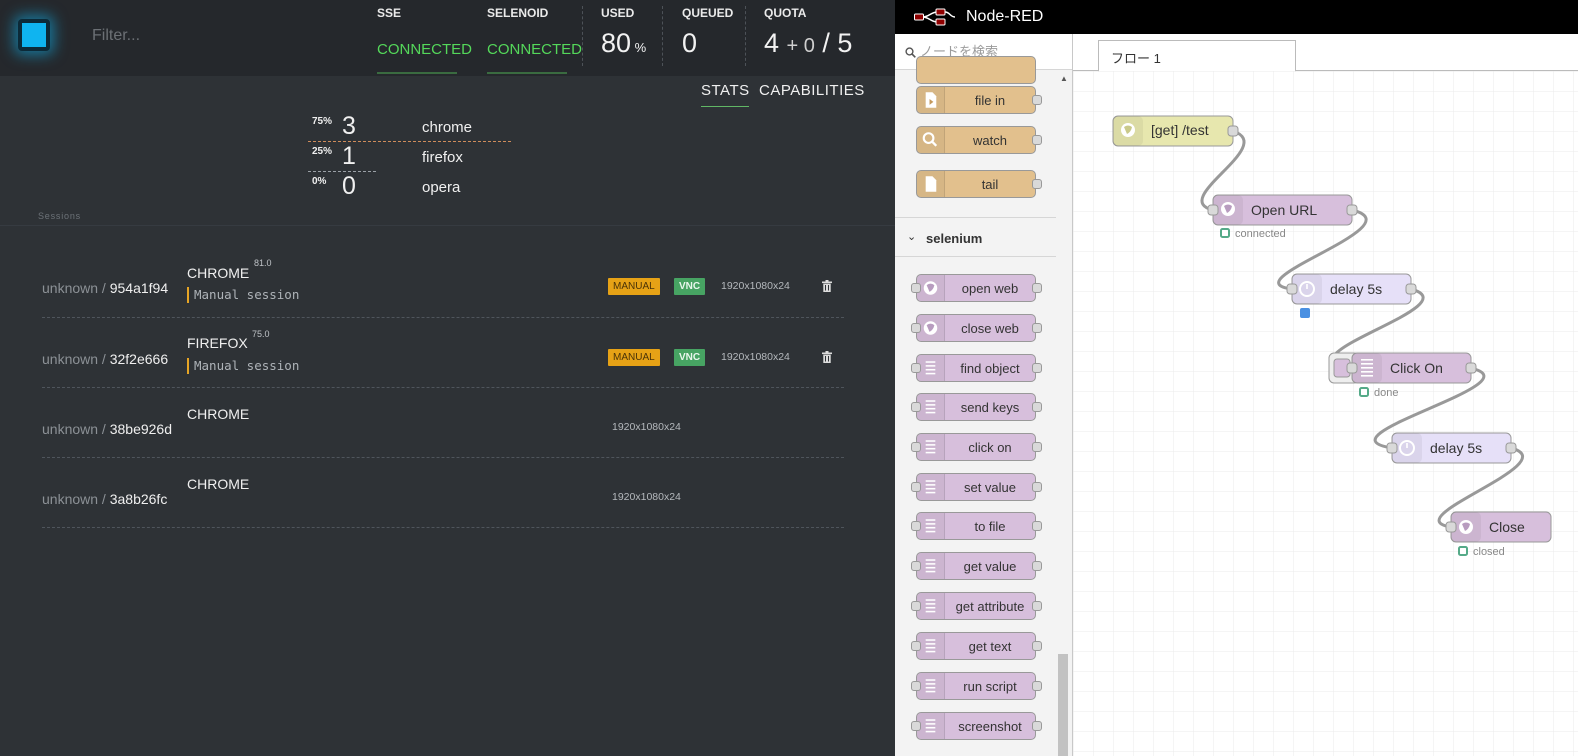 Image resolution: width=1578 pixels, height=756 pixels. Describe the element at coordinates (976, 70) in the screenshot. I see `palette-node-partial` at that location.